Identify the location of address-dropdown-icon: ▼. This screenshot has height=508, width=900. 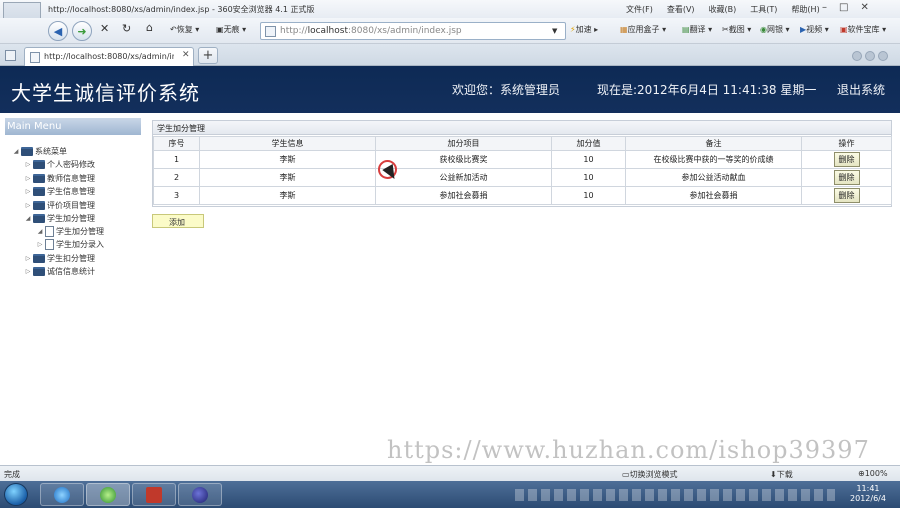
(554, 31).